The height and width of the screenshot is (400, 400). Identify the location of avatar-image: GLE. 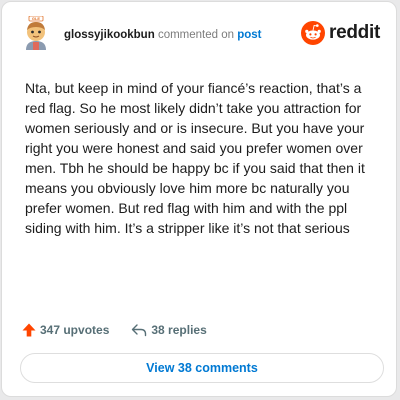
(36, 32).